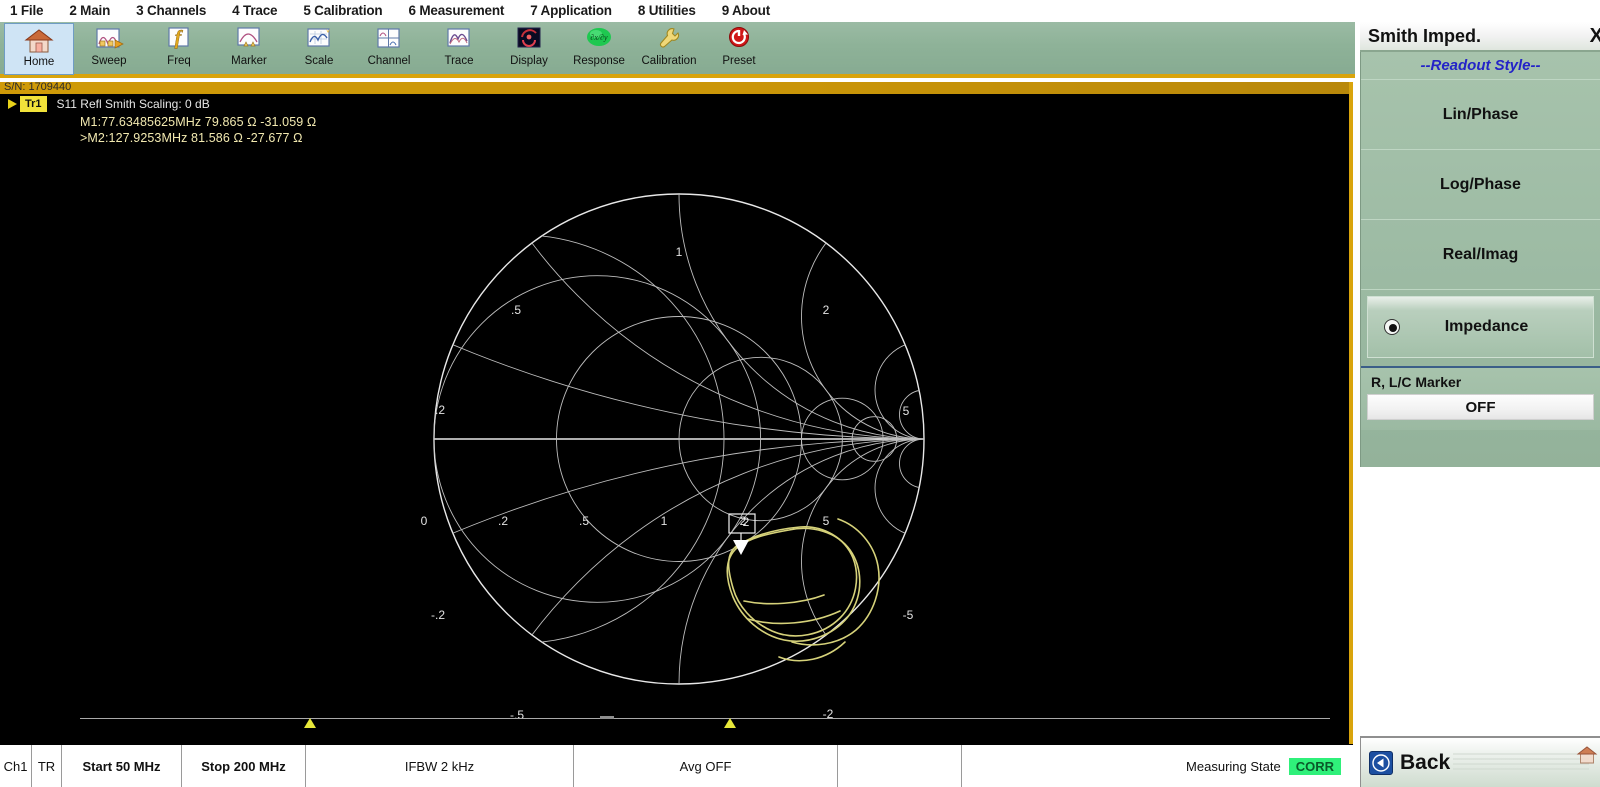 Image resolution: width=1600 pixels, height=787 pixels. I want to click on sidebar-group-rlc-marker: R, L/C Marker OFF, so click(1480, 398).